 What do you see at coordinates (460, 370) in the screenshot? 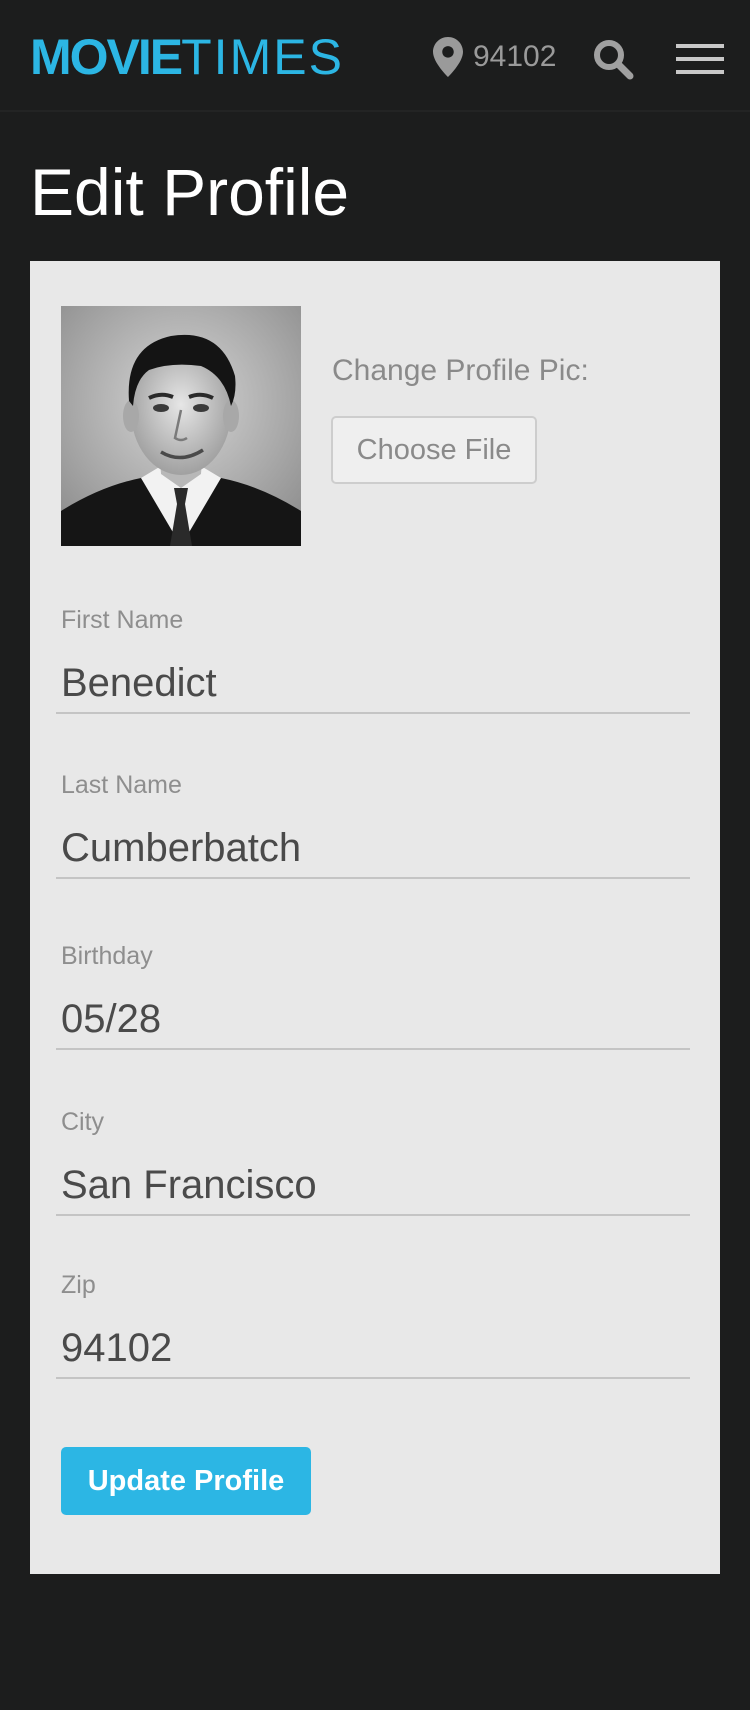
I see `change-profile-pic-label: Change Profile Pic:` at bounding box center [460, 370].